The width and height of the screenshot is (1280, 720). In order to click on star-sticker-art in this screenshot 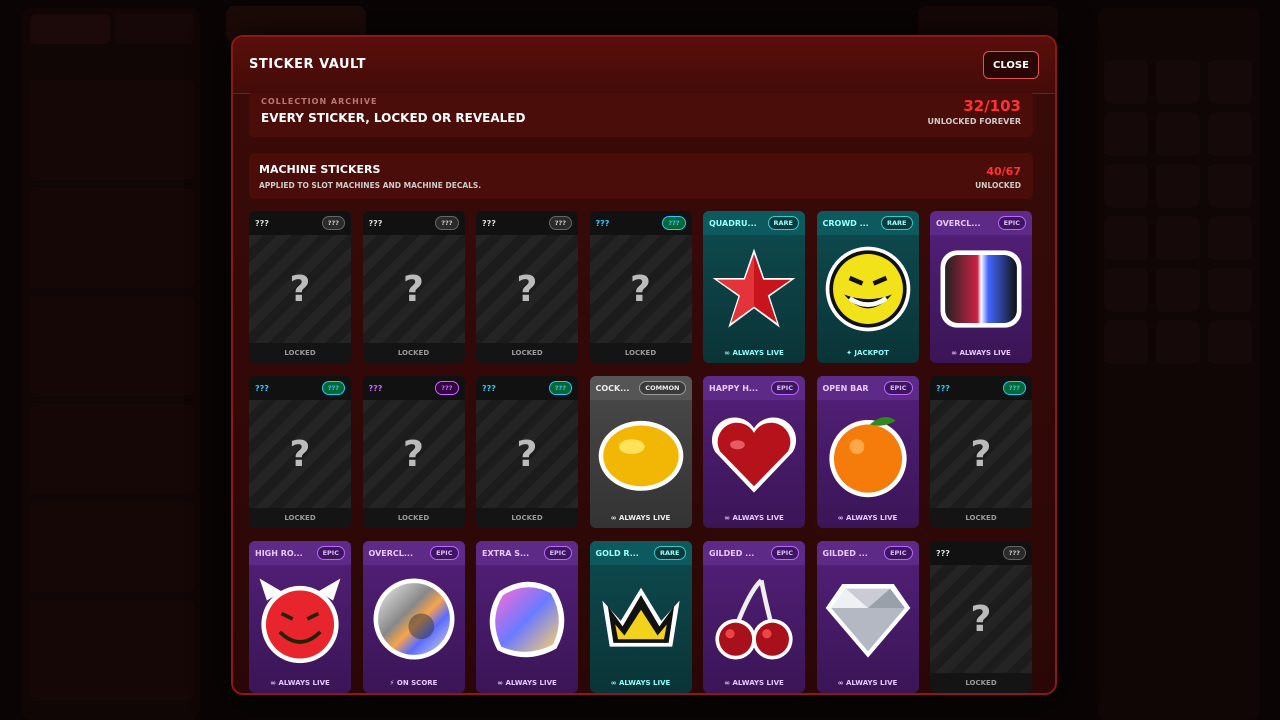, I will do `click(754, 289)`.